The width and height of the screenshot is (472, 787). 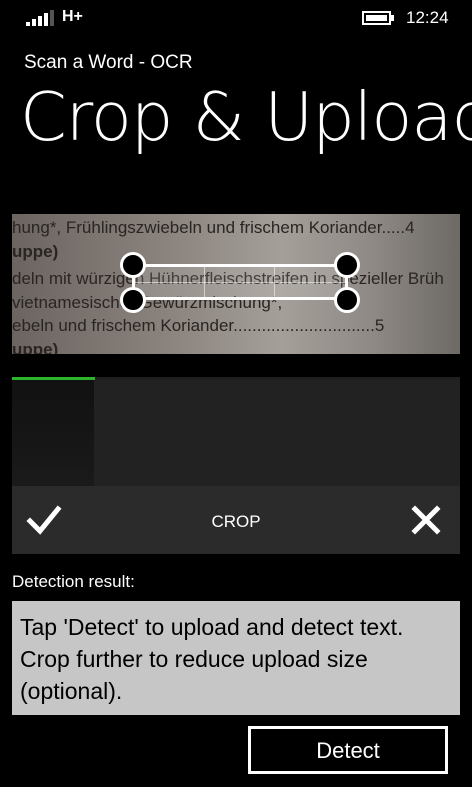 I want to click on thumbnail-strip, so click(x=236, y=433).